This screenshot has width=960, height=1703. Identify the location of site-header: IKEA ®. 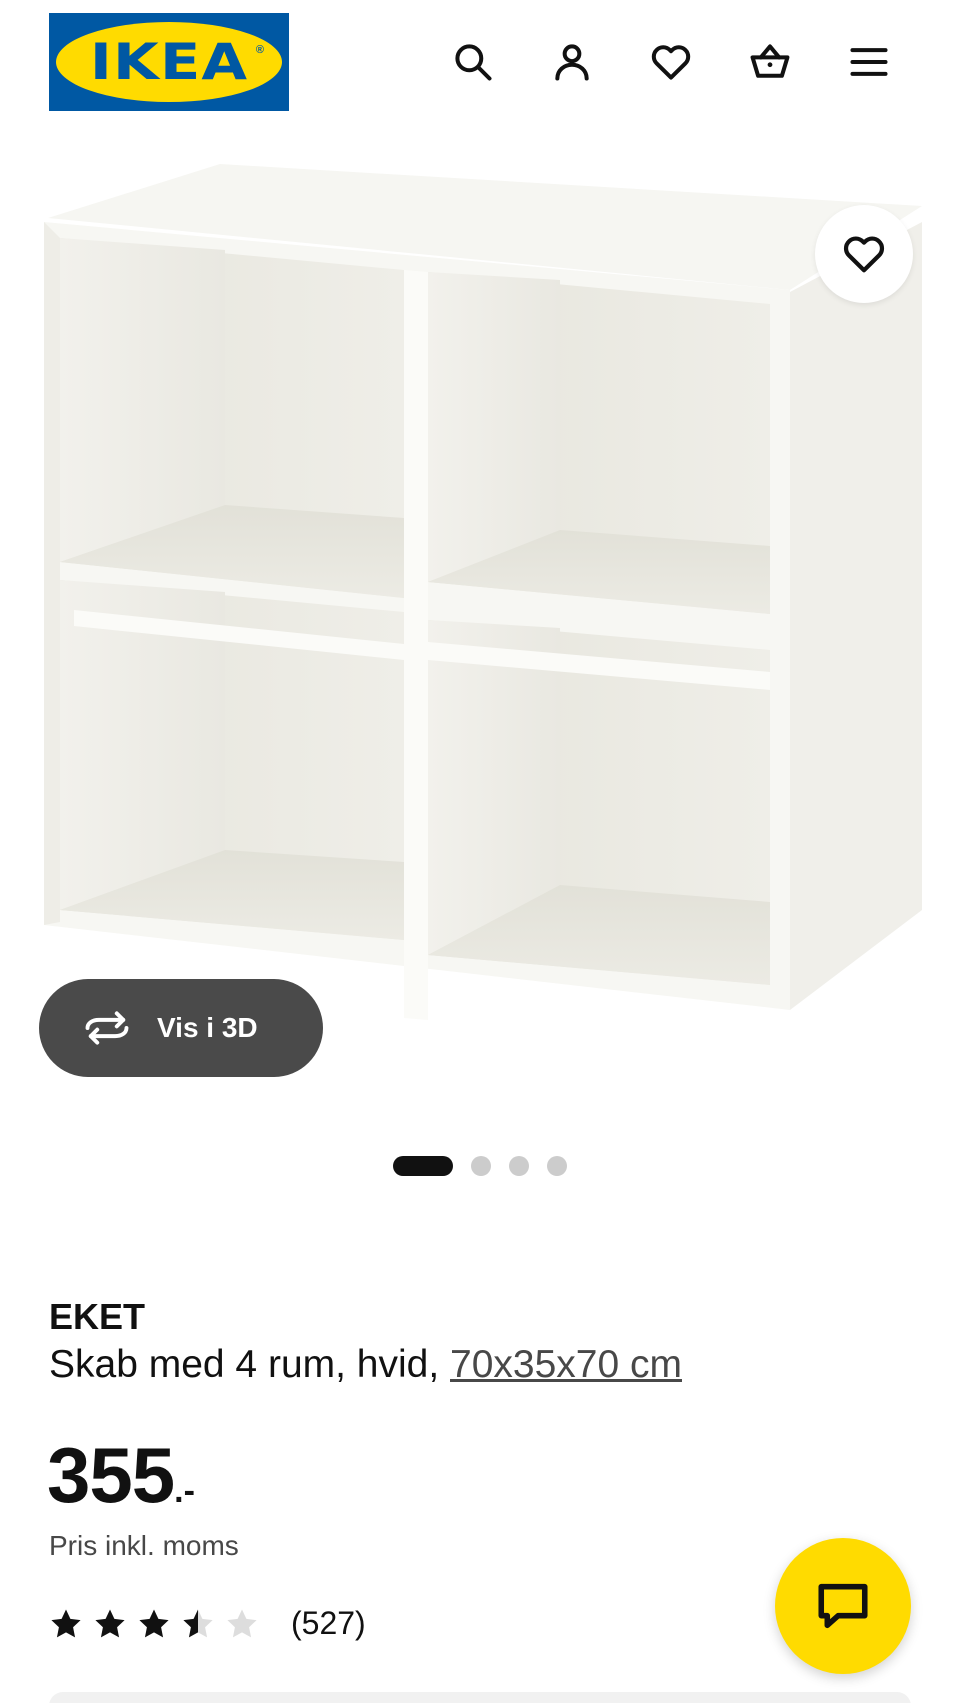
(480, 60).